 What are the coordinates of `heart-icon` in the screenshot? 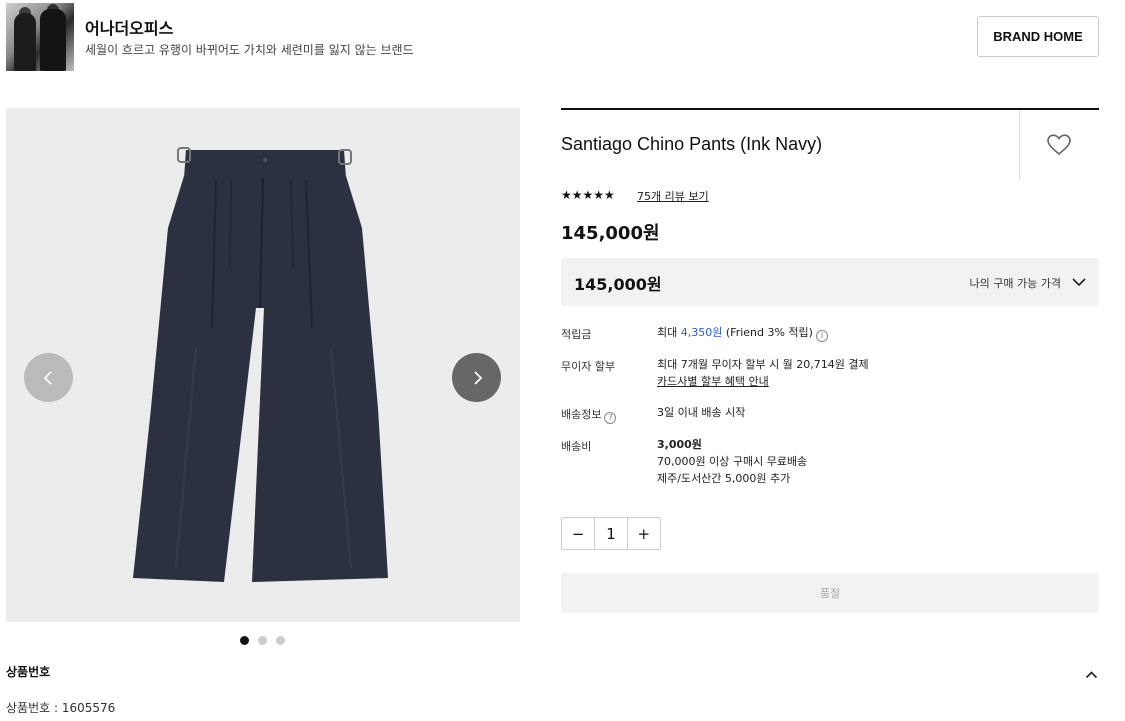 It's located at (1059, 145).